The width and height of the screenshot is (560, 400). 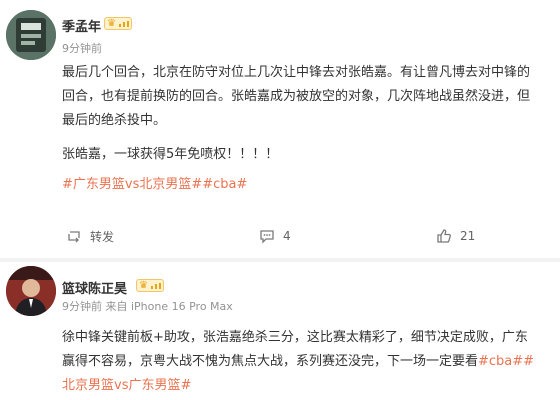 What do you see at coordinates (506, 361) in the screenshot?
I see `hashtag-link: #cba##` at bounding box center [506, 361].